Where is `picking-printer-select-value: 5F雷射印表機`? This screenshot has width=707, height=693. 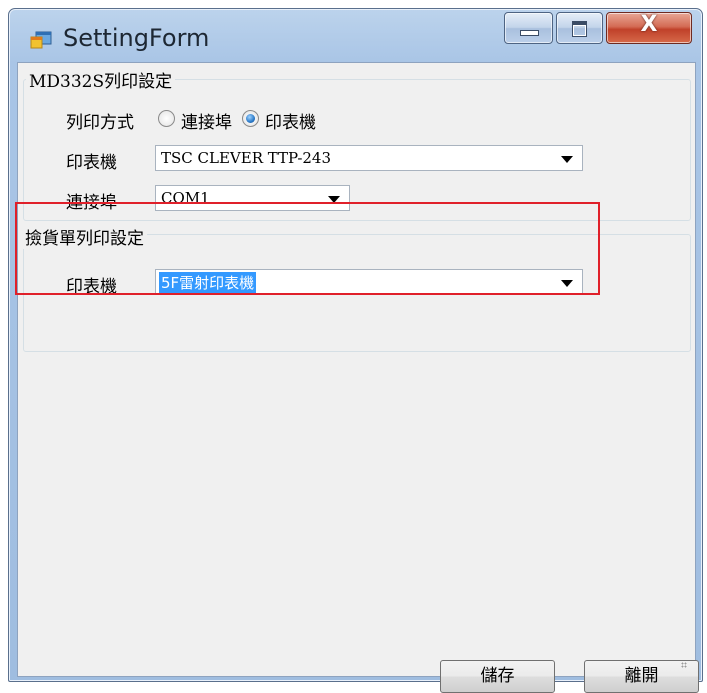 picking-printer-select-value: 5F雷射印表機 is located at coordinates (208, 282).